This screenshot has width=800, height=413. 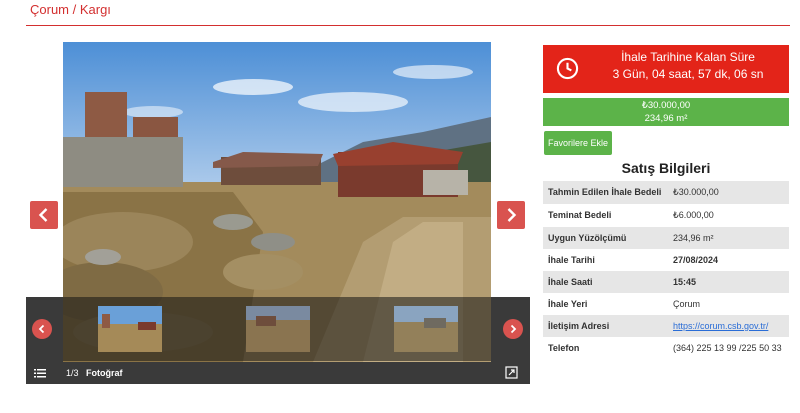 I want to click on table-row: Telefon (364) 225 13 99 /225 50 33, so click(x=666, y=348).